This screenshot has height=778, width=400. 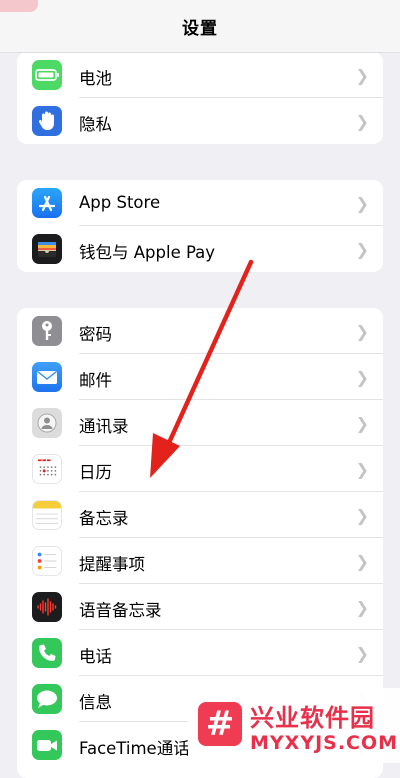 I want to click on settings-group-device: 电池 ❯ 隐私 ❯, so click(x=200, y=98).